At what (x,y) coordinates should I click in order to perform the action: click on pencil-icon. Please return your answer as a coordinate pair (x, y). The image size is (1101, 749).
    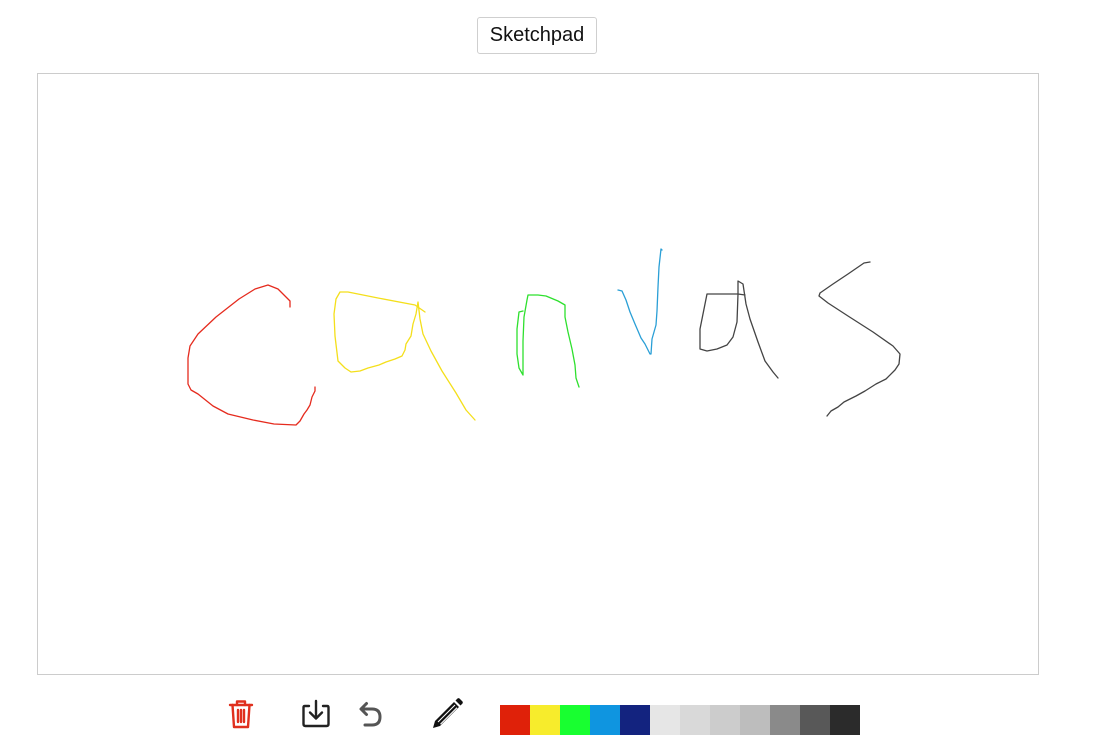
    Looking at the image, I should click on (448, 713).